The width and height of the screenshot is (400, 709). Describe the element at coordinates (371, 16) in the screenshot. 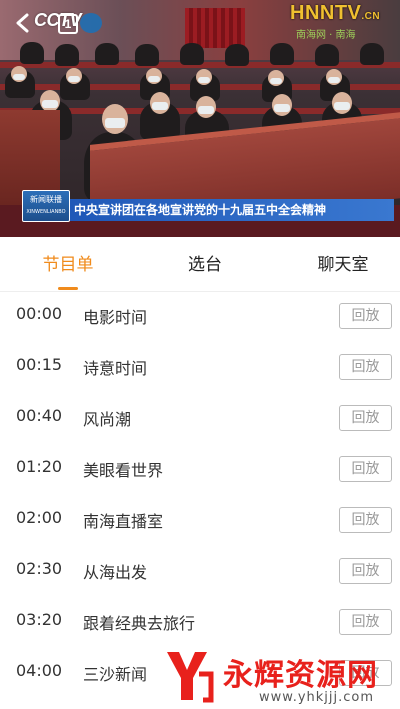

I see `station-logo-suffix: .CN` at that location.